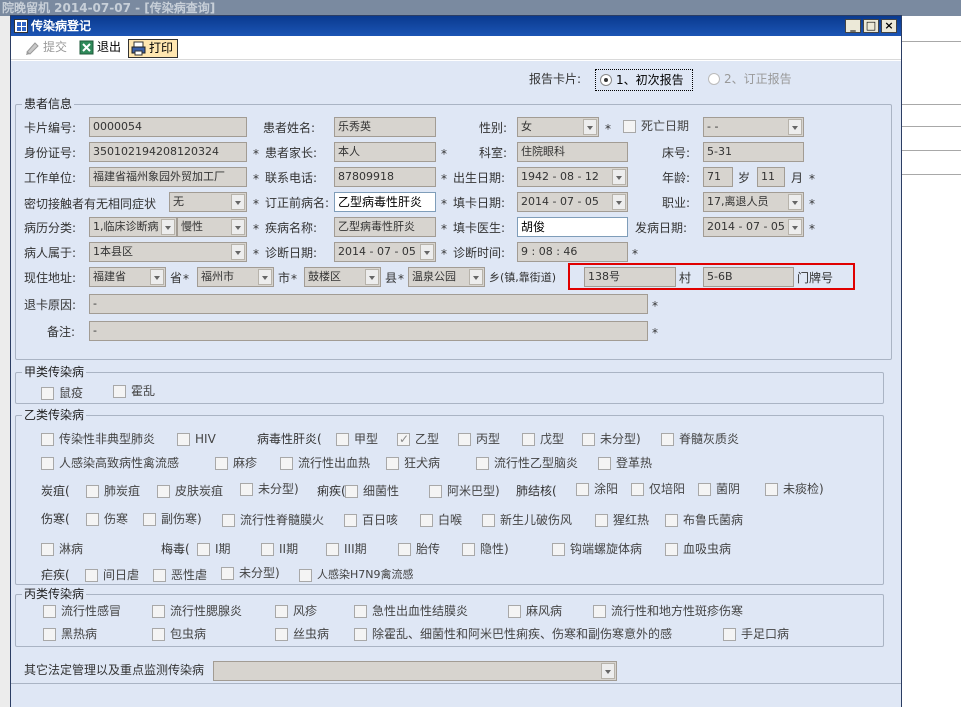  What do you see at coordinates (658, 489) in the screenshot?
I see `tb-culture-checkbox: 仅培阳` at bounding box center [658, 489].